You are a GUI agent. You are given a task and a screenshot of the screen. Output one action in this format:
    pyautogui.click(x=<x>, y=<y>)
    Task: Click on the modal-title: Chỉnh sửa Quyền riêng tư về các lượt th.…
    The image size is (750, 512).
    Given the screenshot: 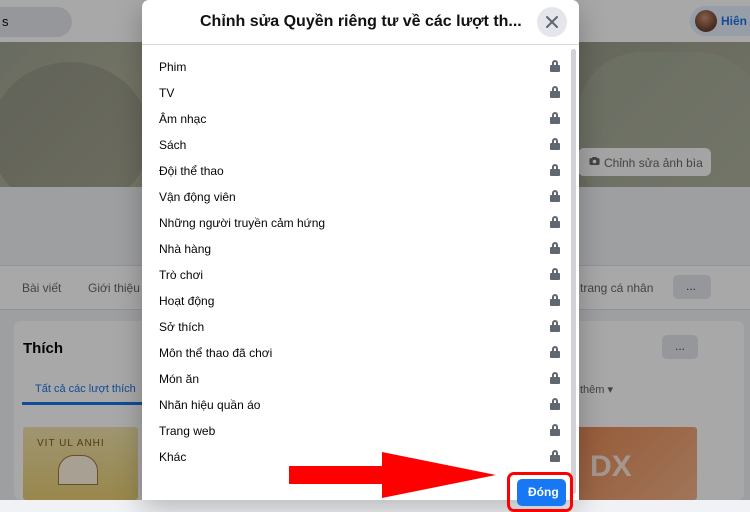 What is the action you would take?
    pyautogui.click(x=361, y=21)
    